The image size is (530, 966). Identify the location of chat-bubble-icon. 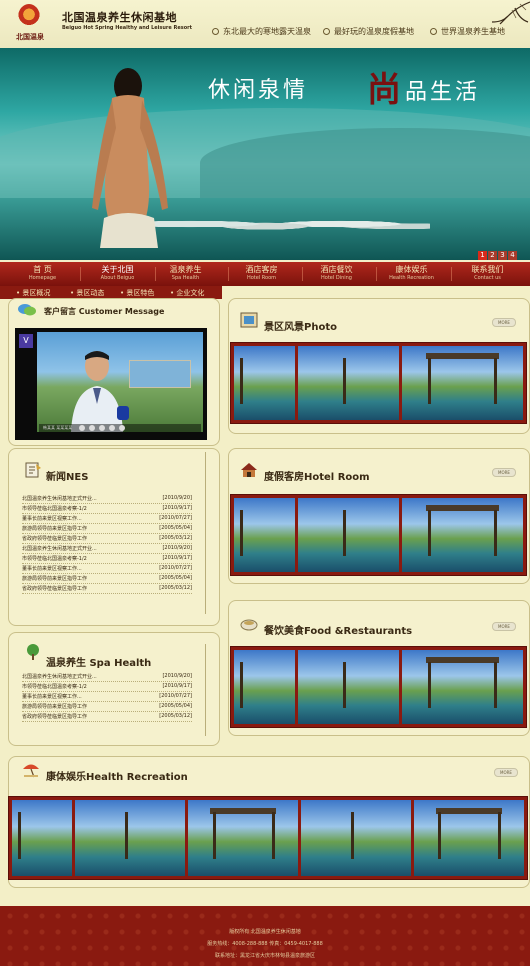
(27, 310).